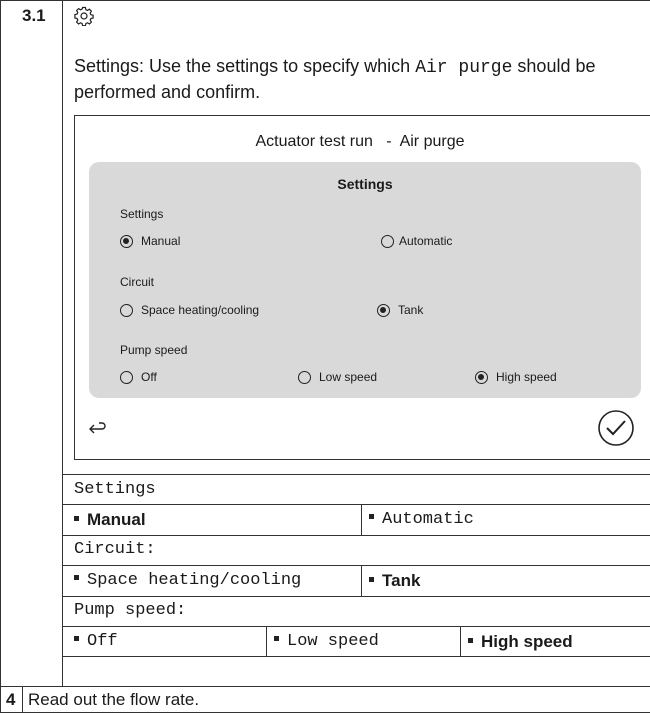 Image resolution: width=650 pixels, height=713 pixels. What do you see at coordinates (526, 377) in the screenshot?
I see `radio-high-speed-label: High speed` at bounding box center [526, 377].